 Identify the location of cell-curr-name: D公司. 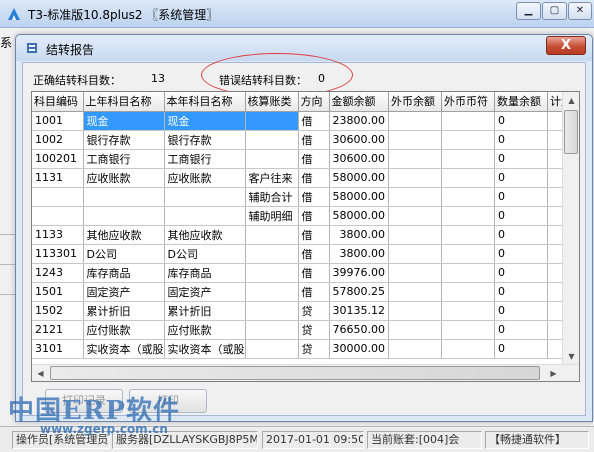
(205, 254).